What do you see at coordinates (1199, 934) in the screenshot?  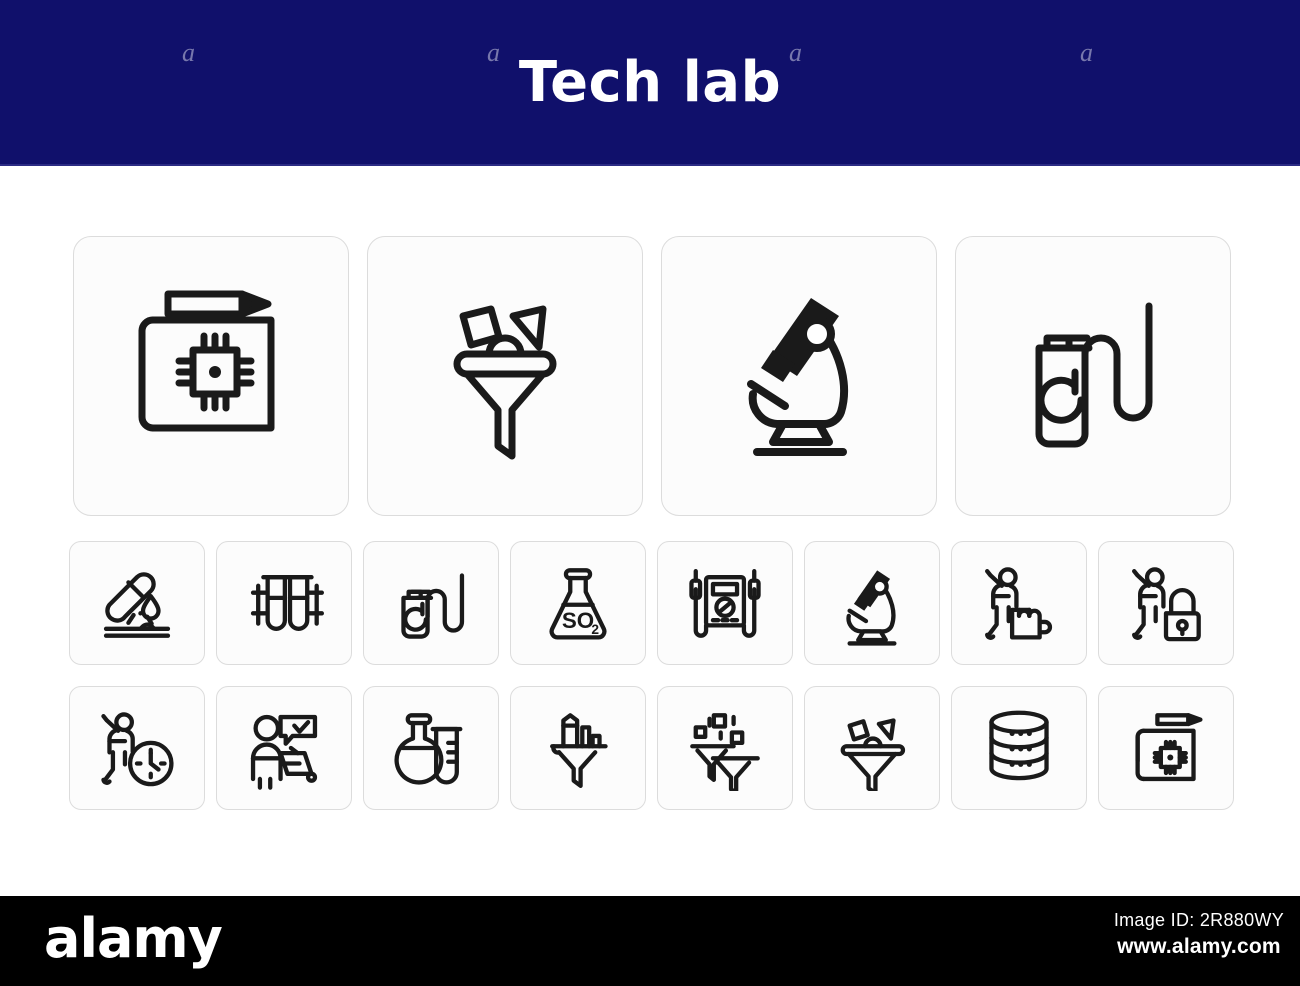 I see `footer-meta: Image ID: 2R880WY www.alamy.com` at bounding box center [1199, 934].